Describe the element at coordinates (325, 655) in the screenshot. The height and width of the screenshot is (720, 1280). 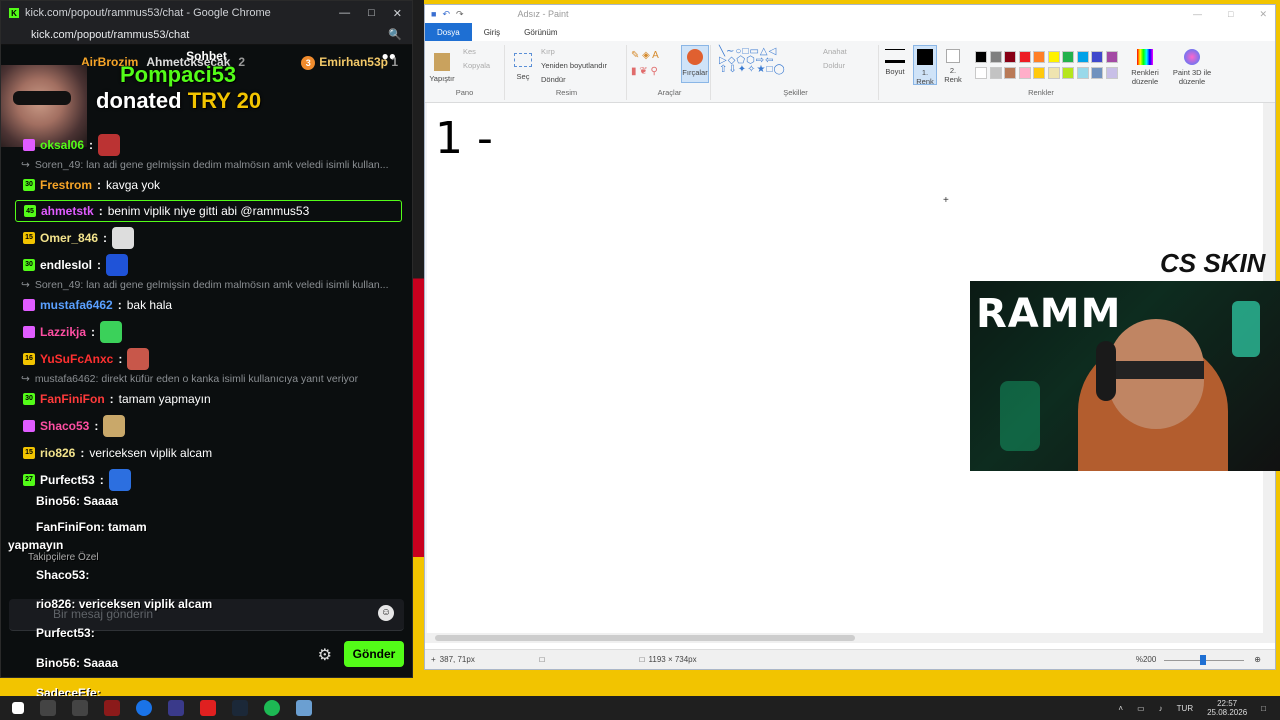
I see `settings-gear-icon: ⚙` at that location.